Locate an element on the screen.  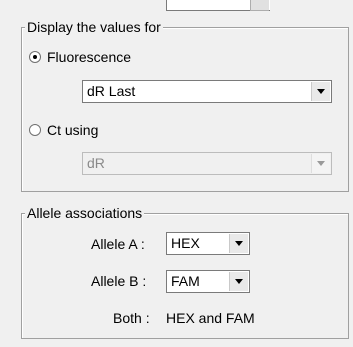
both-value: HEX and FAM is located at coordinates (210, 318).